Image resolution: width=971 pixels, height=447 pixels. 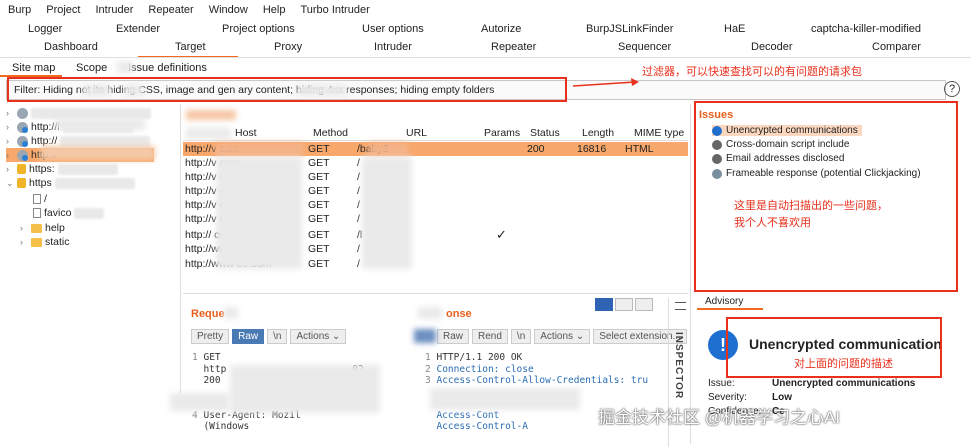 What do you see at coordinates (734, 29) in the screenshot?
I see `tab-hae: HaE` at bounding box center [734, 29].